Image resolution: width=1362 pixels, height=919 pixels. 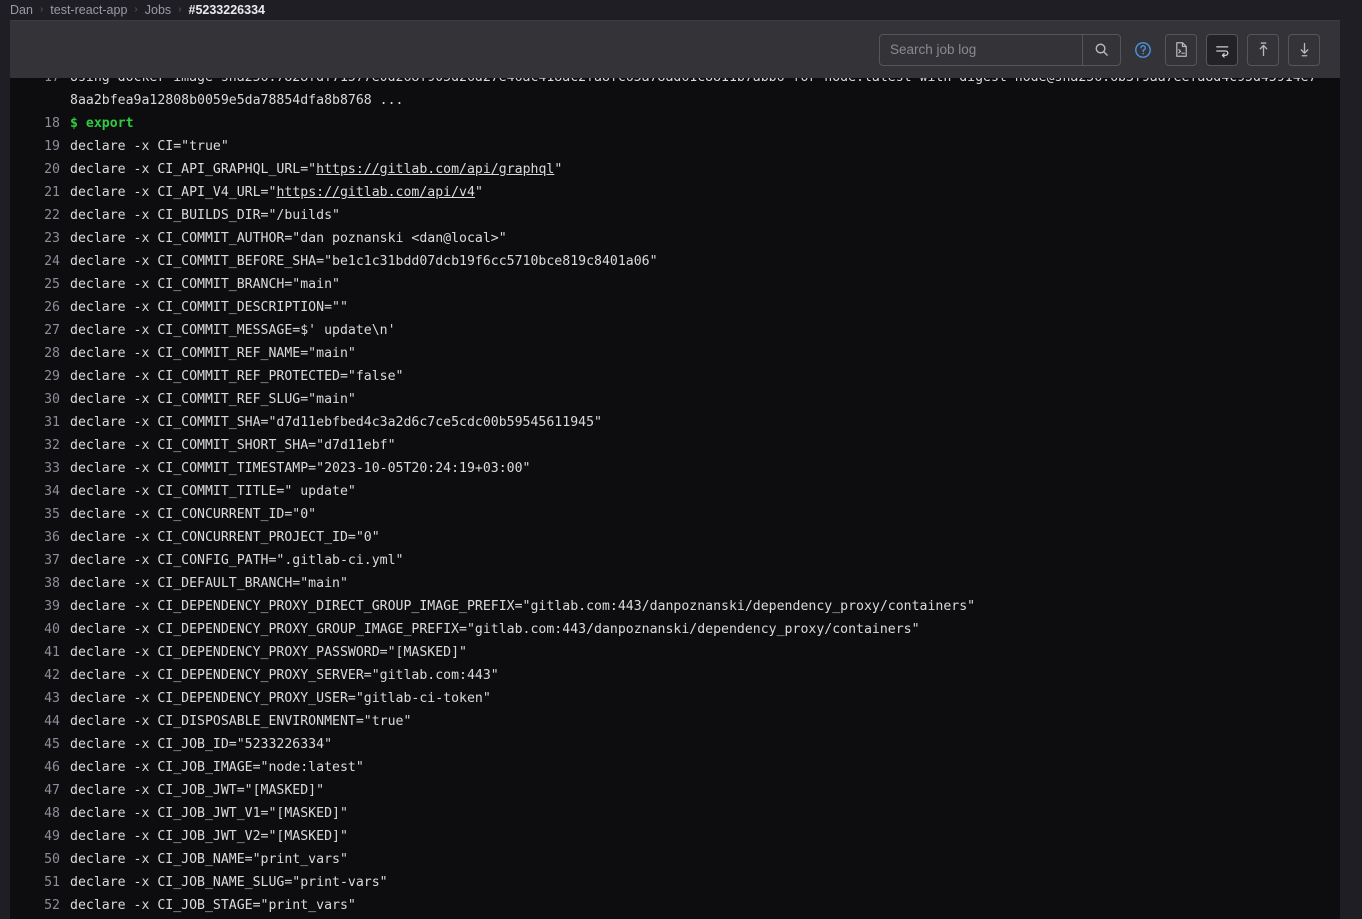 I want to click on log-line-number: 21, so click(x=40, y=192).